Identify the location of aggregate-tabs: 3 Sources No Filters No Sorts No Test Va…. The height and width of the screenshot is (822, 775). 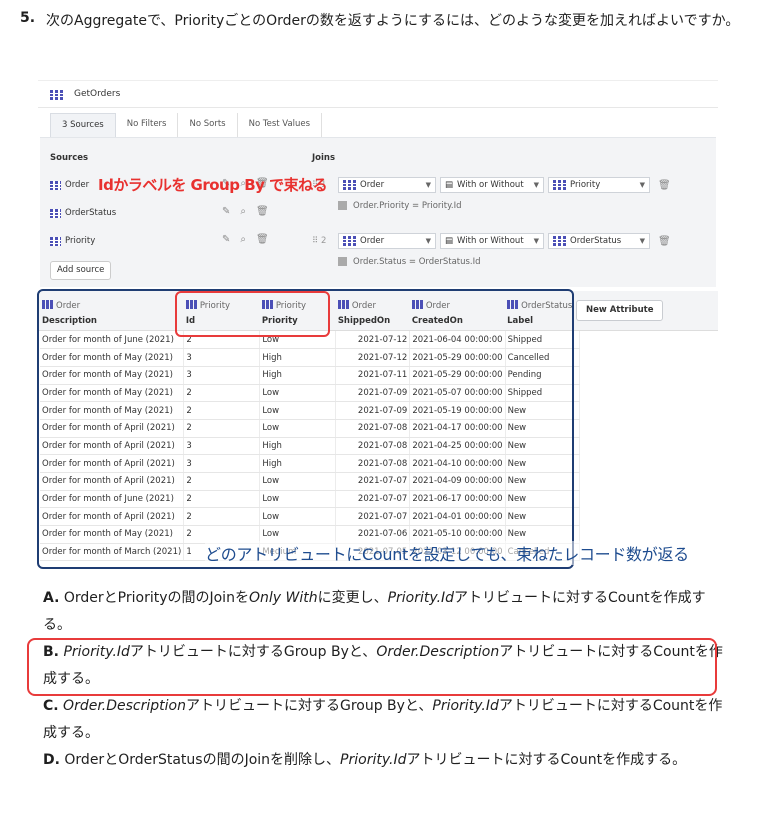
(186, 125).